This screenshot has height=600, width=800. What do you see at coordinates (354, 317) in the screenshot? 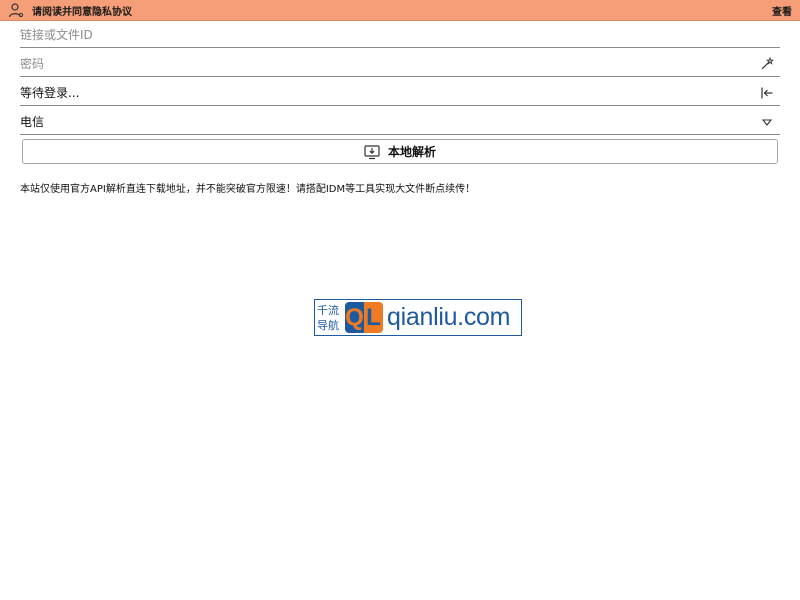
I see `logo-mark-q: Q` at bounding box center [354, 317].